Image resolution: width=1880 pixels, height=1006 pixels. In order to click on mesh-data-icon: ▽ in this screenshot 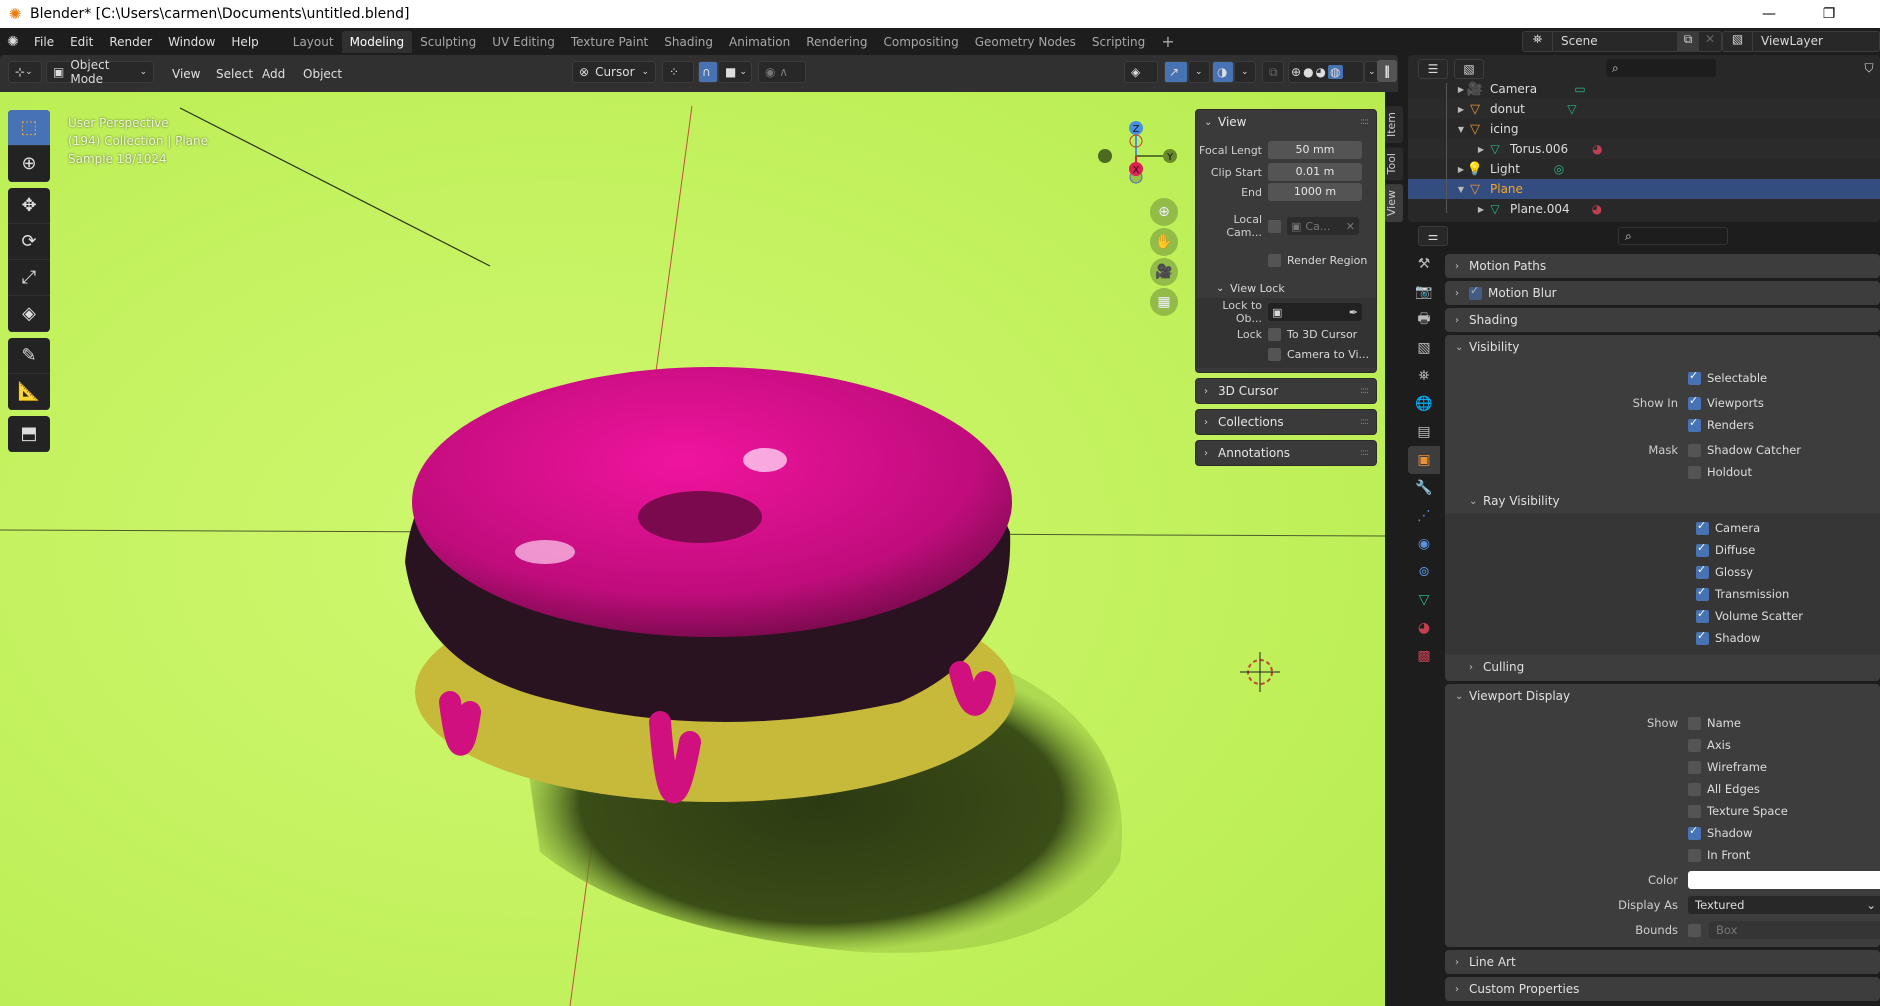, I will do `click(1572, 109)`.